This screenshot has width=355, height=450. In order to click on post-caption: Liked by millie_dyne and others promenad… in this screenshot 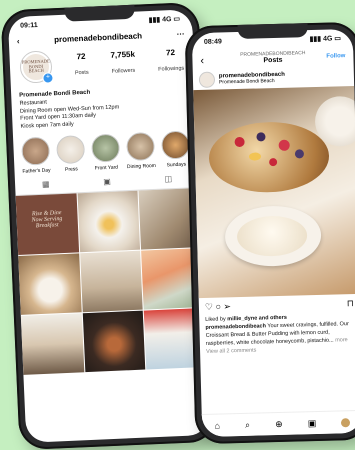, I will do `click(277, 335)`.